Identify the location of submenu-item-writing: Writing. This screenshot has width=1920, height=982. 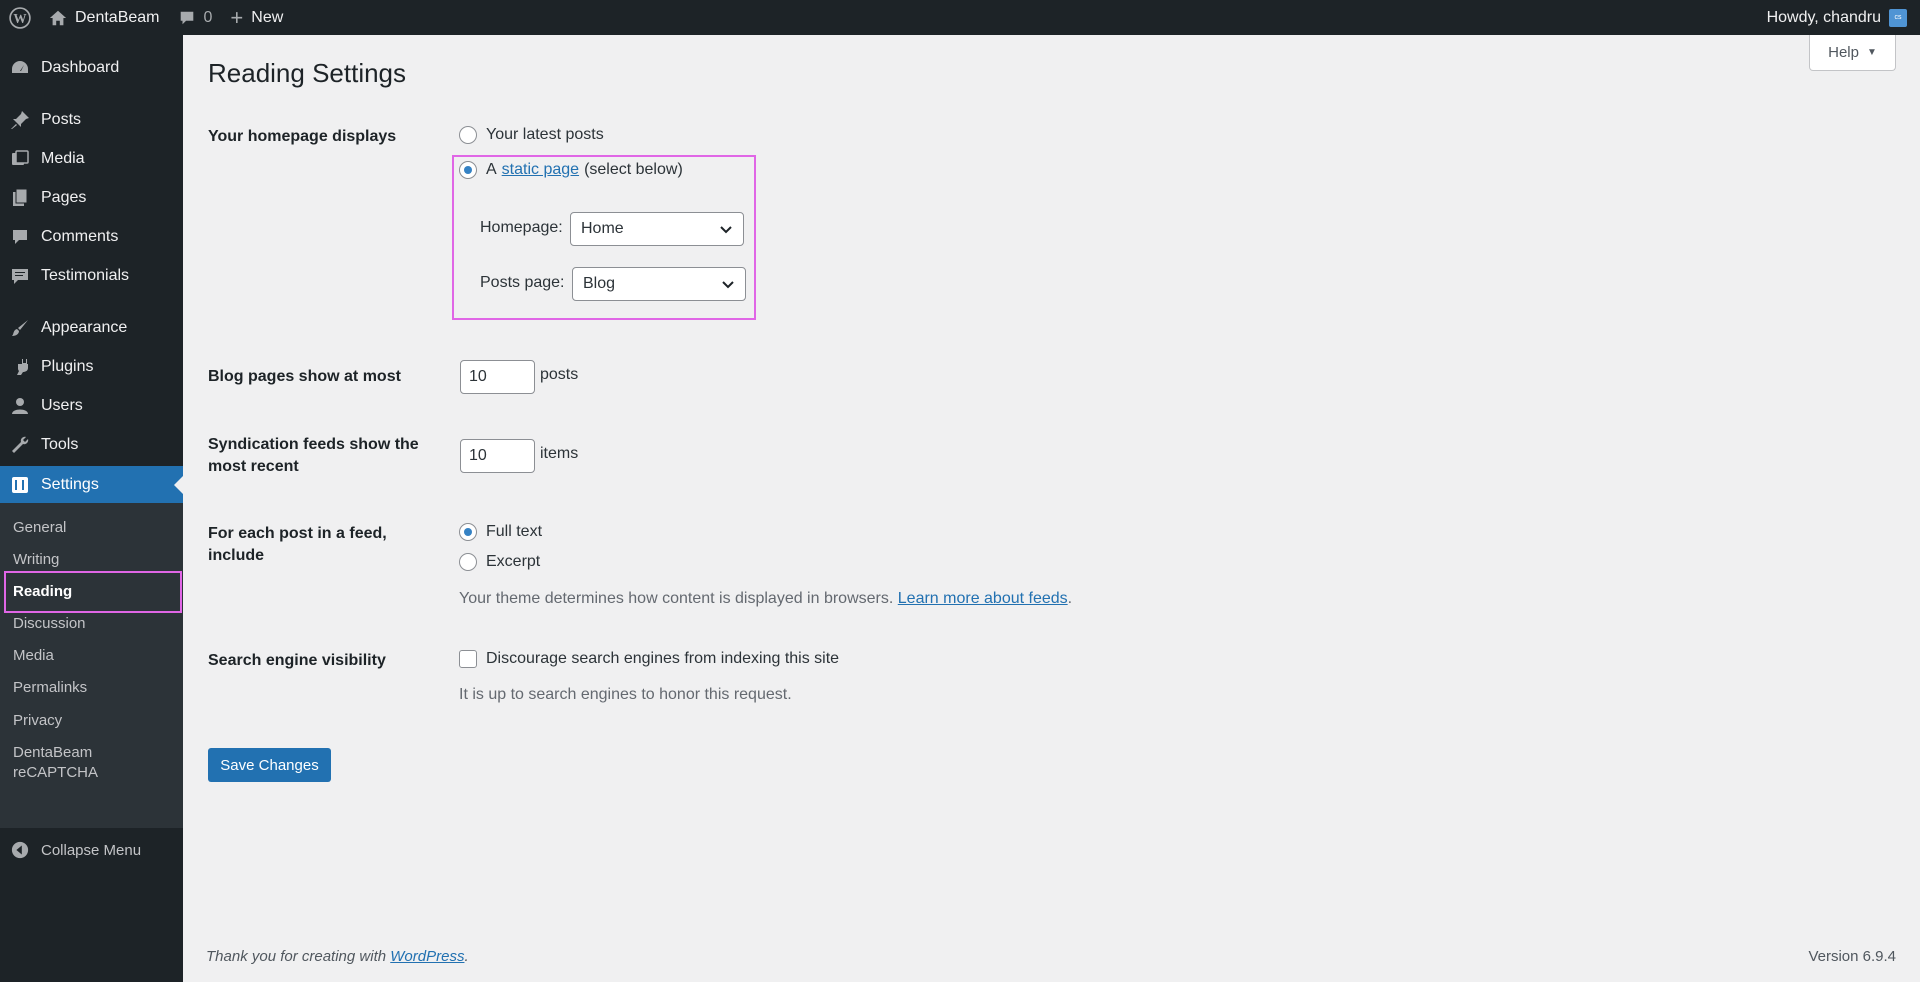
(36, 560).